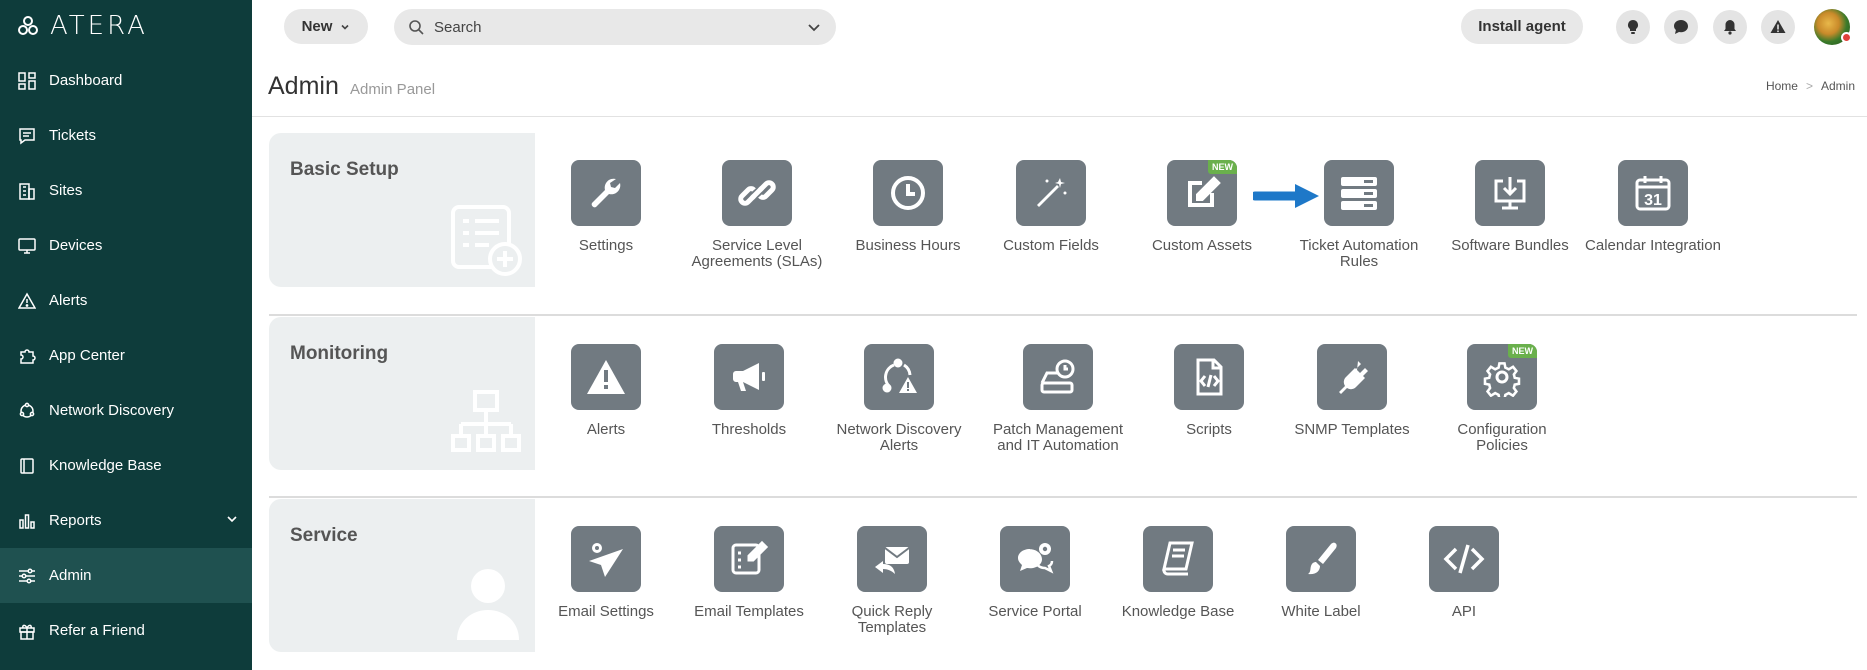  Describe the element at coordinates (1681, 27) in the screenshot. I see `chat-icon` at that location.